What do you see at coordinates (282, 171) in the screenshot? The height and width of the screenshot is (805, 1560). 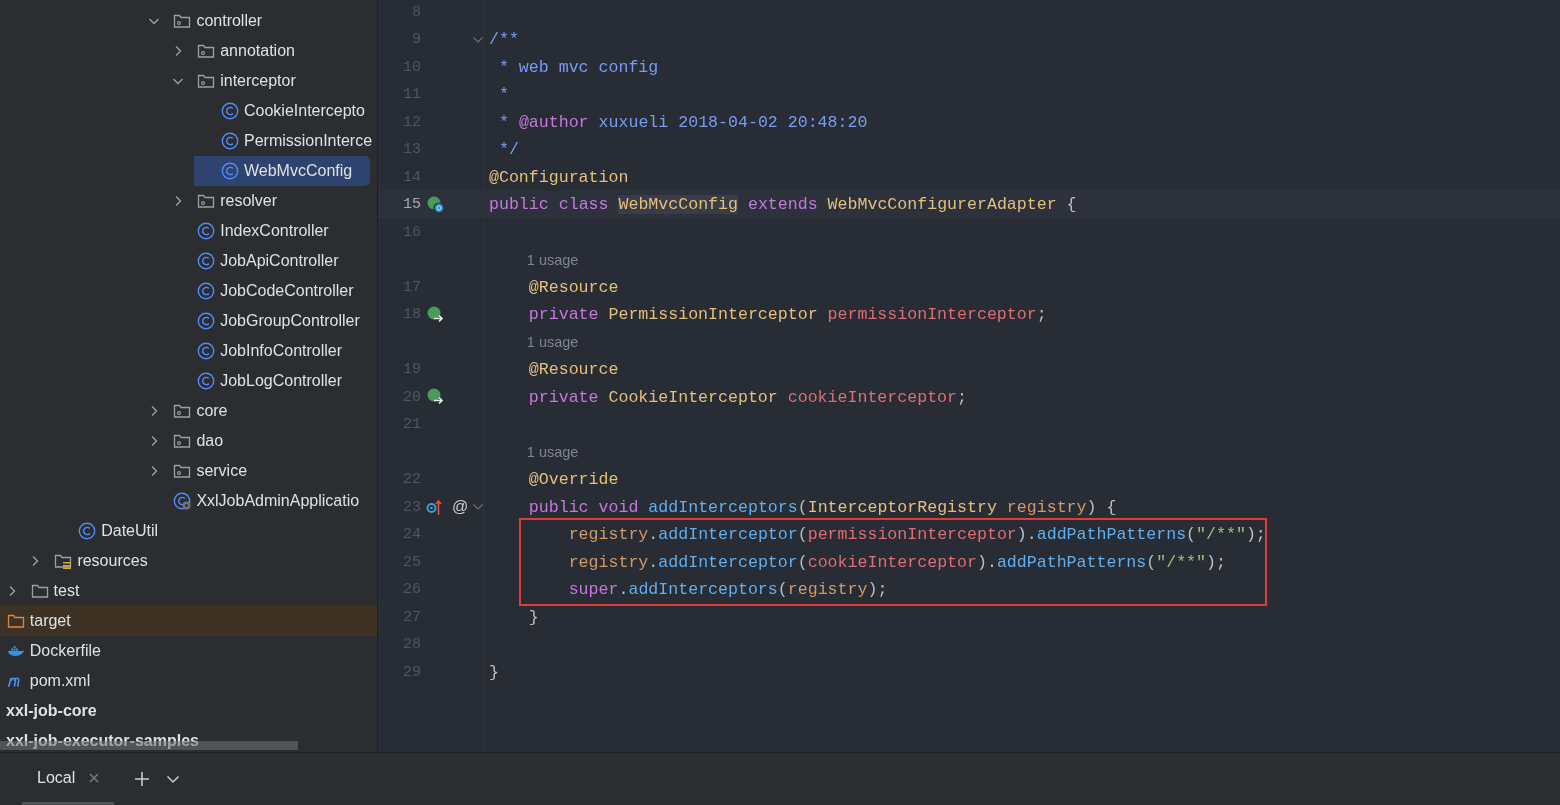 I see `tree-item: WebMvcConfig` at bounding box center [282, 171].